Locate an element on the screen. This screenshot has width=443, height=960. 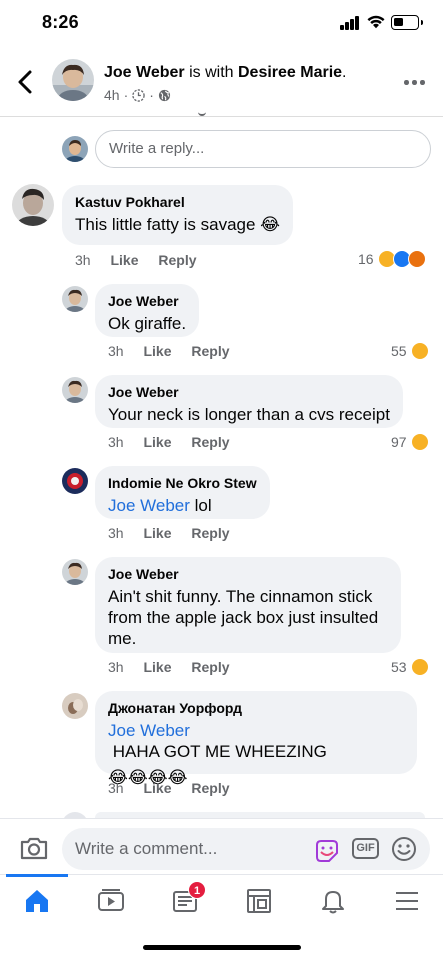
tab-home is located at coordinates (37, 902).